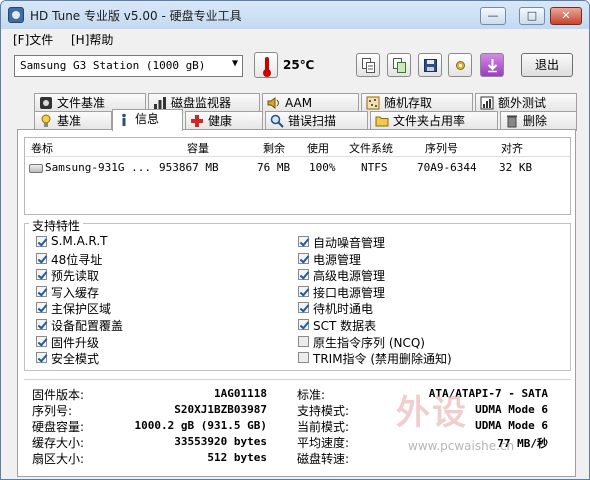 This screenshot has width=590, height=480. I want to click on feature-label: 电源管理, so click(337, 259).